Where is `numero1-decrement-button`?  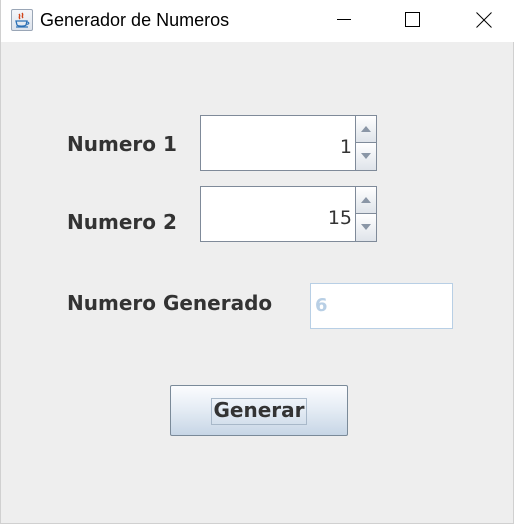 numero1-decrement-button is located at coordinates (365, 156).